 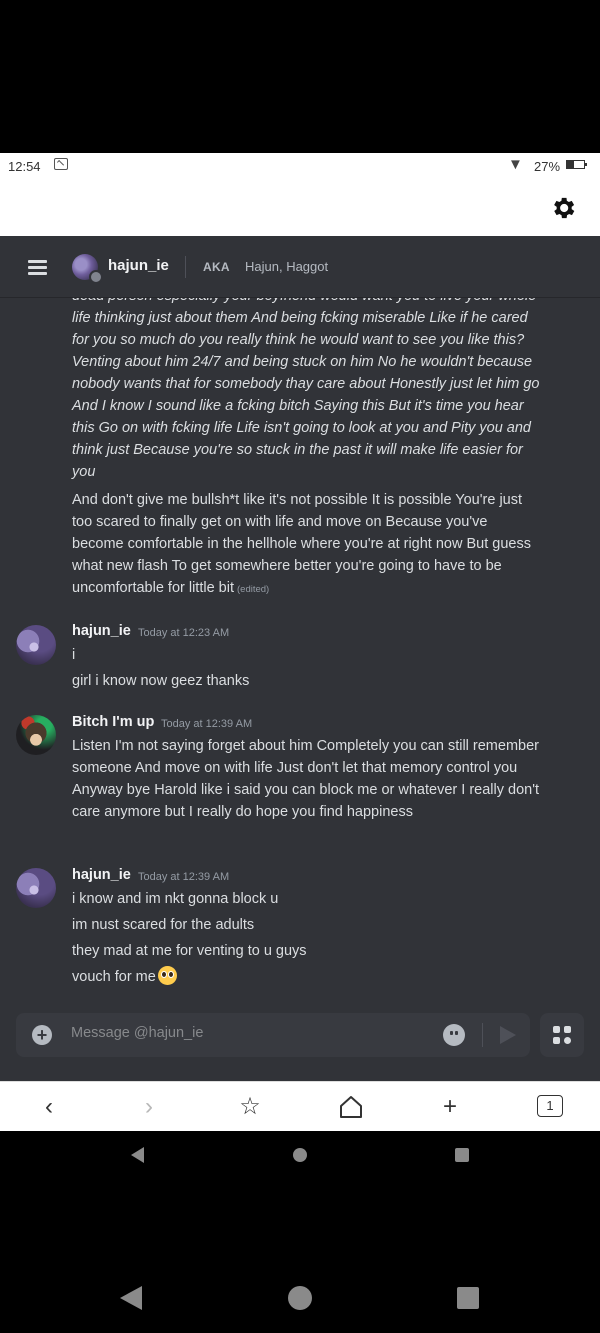 What do you see at coordinates (287, 266) in the screenshot?
I see `aka-names: Hajun, Haggot` at bounding box center [287, 266].